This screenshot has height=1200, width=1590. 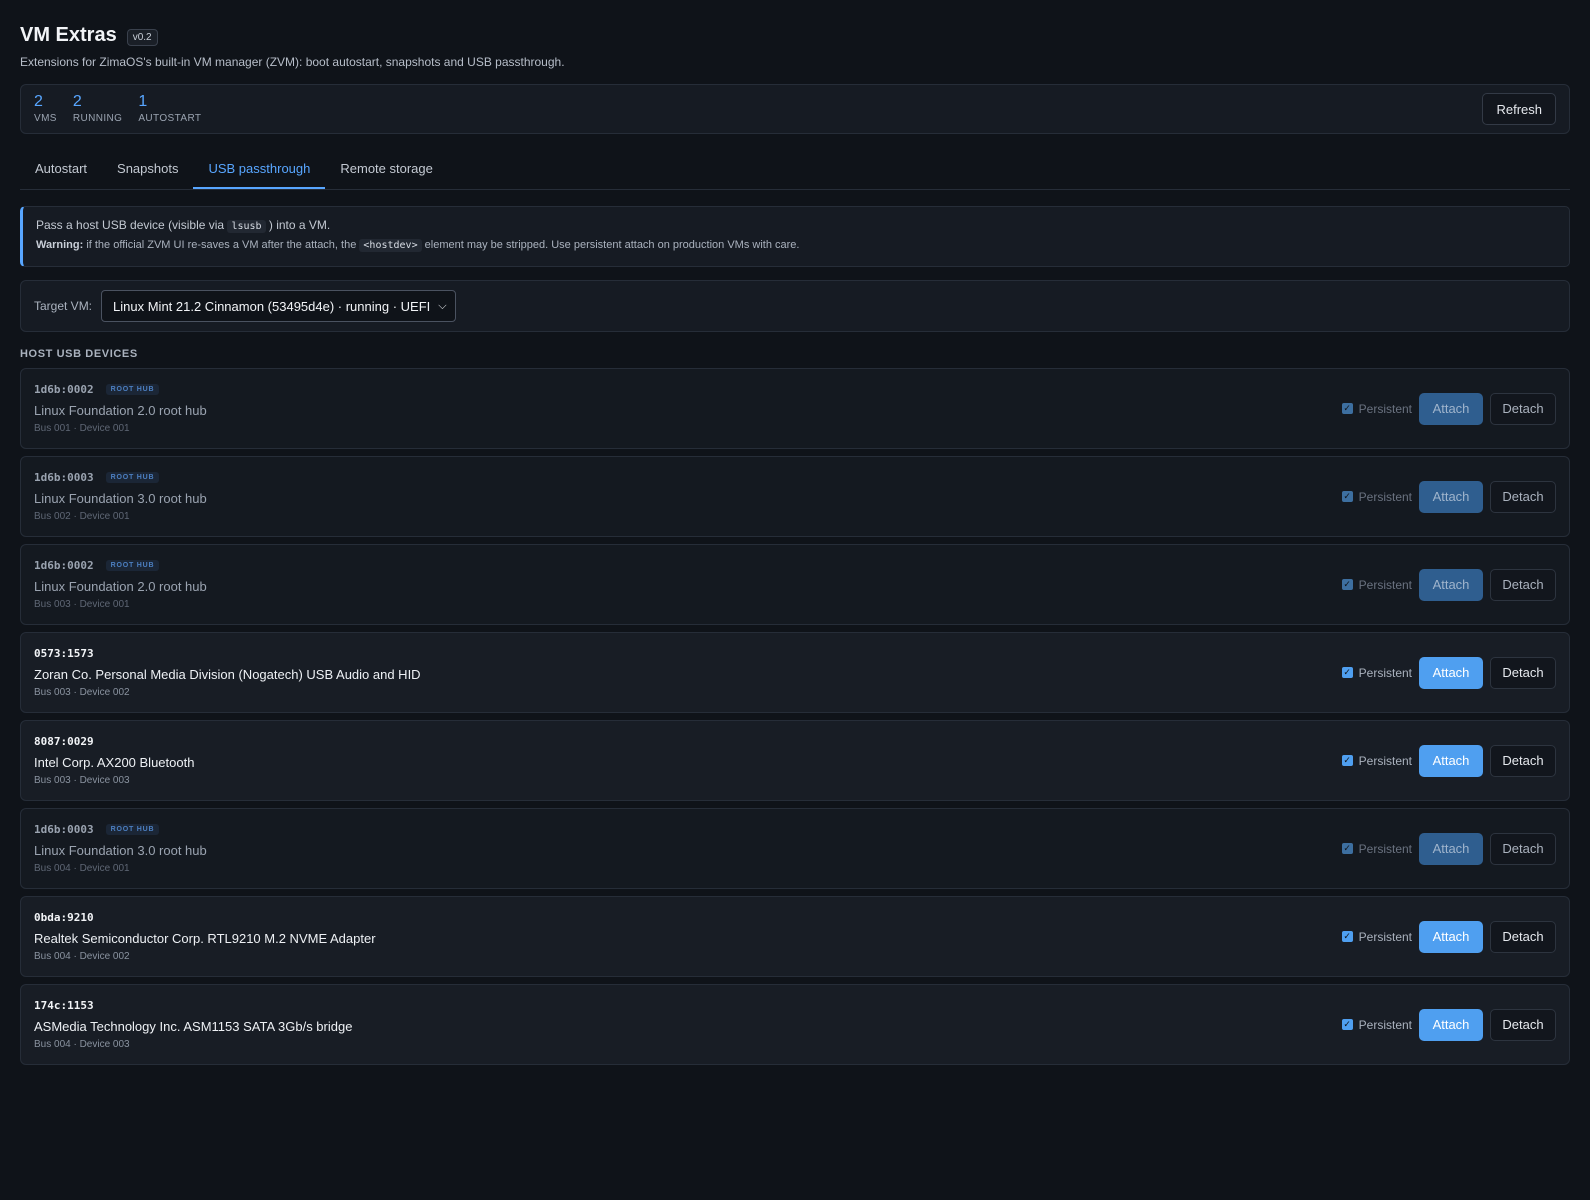 I want to click on device-bus: Bus 004 · Device 002, so click(x=82, y=956).